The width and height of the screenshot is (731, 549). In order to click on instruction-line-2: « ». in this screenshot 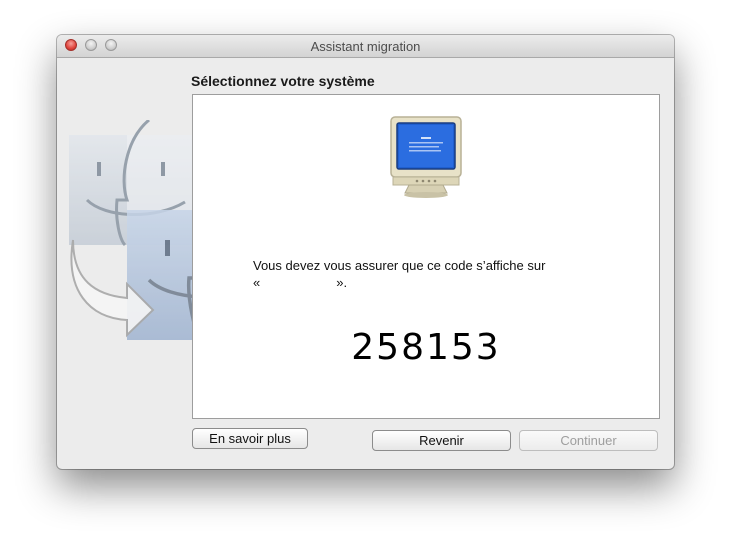, I will do `click(433, 282)`.